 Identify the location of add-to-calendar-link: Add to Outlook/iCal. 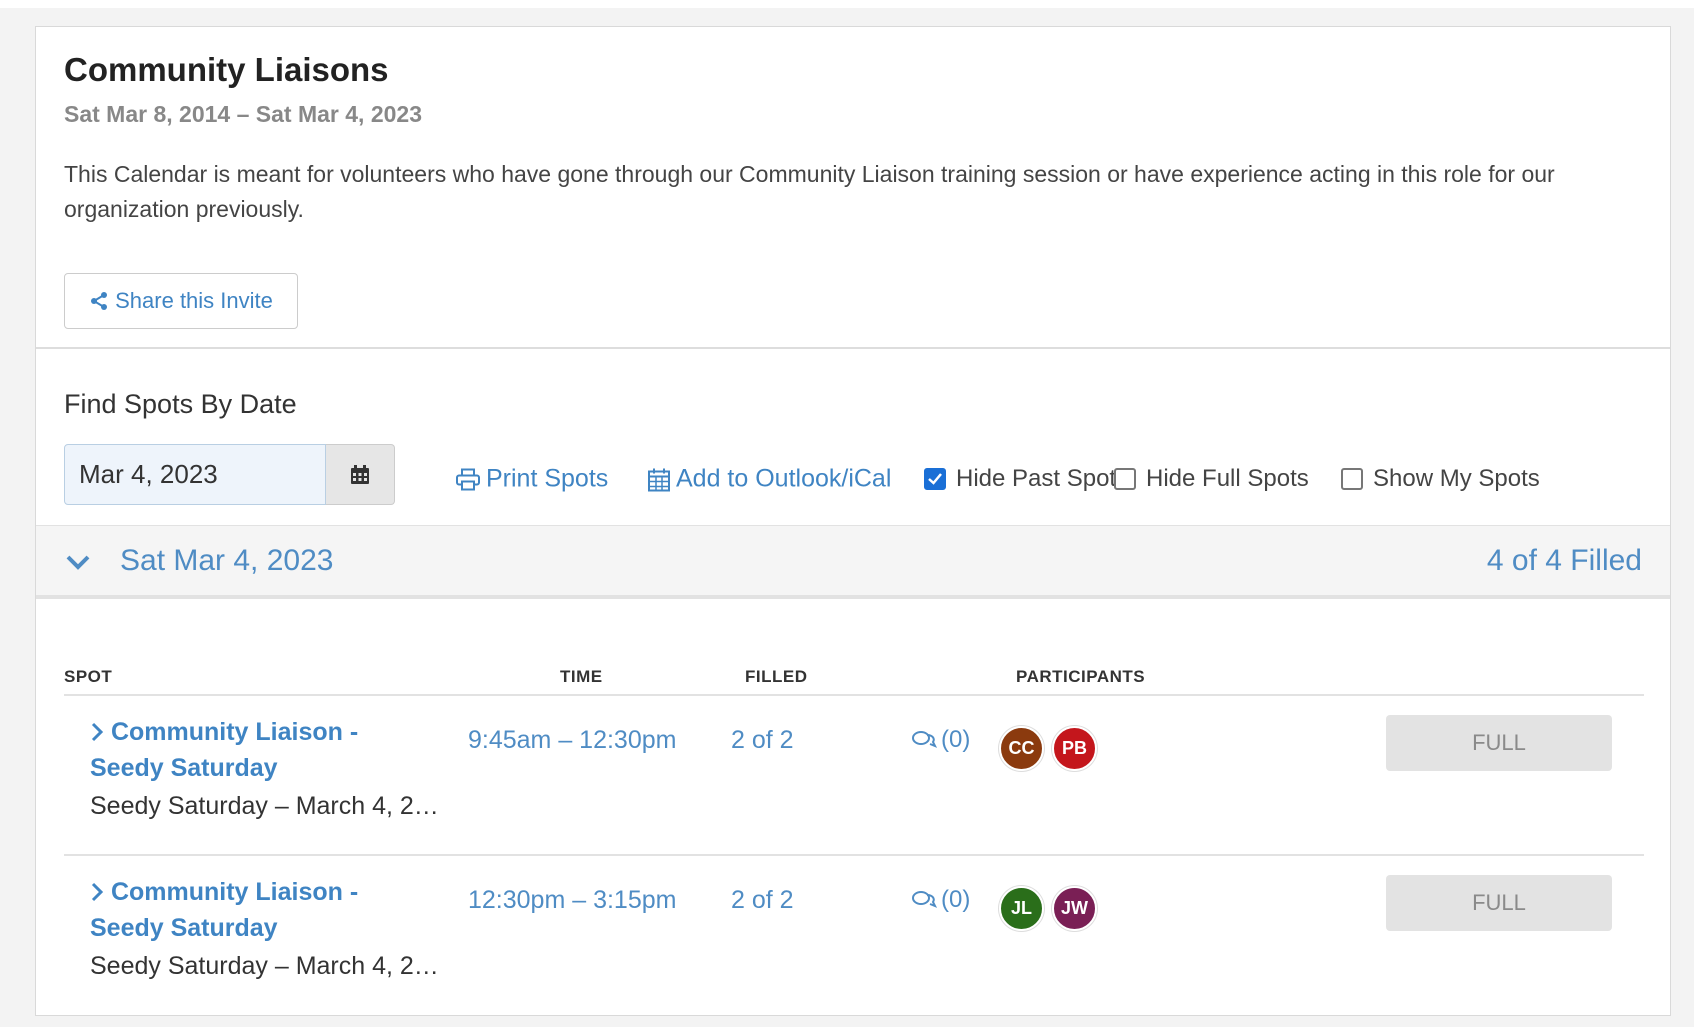
(769, 479).